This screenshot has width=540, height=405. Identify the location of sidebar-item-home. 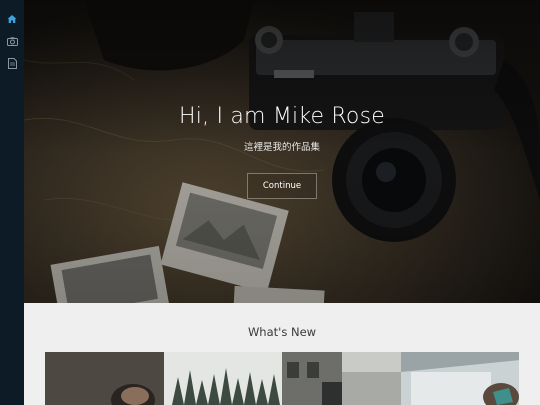
(12, 19).